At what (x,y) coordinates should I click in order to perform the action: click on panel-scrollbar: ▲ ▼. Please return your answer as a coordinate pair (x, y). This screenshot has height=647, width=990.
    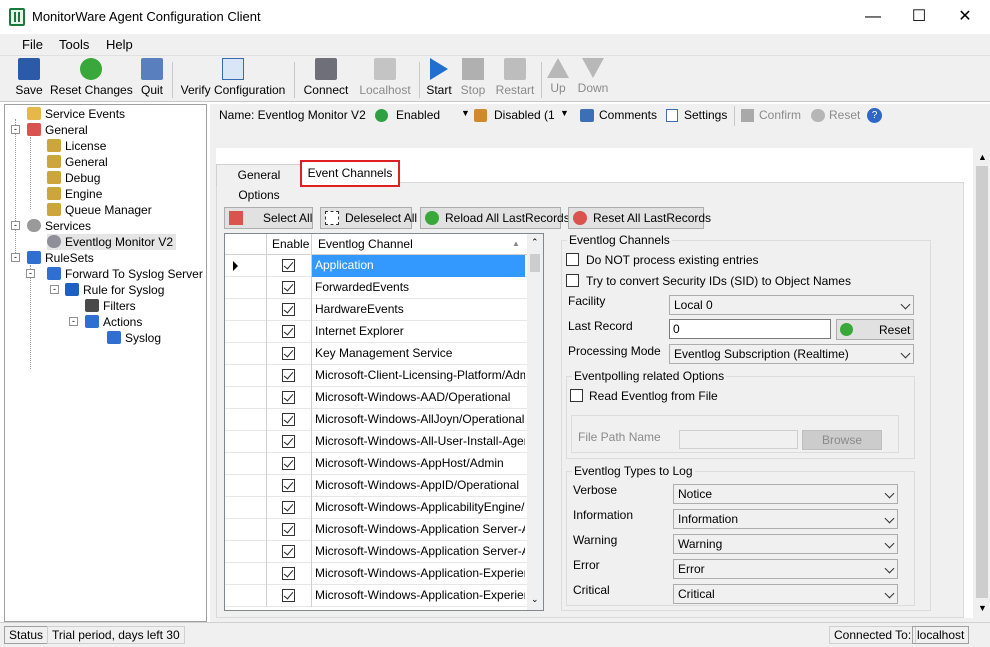
    Looking at the image, I should click on (982, 383).